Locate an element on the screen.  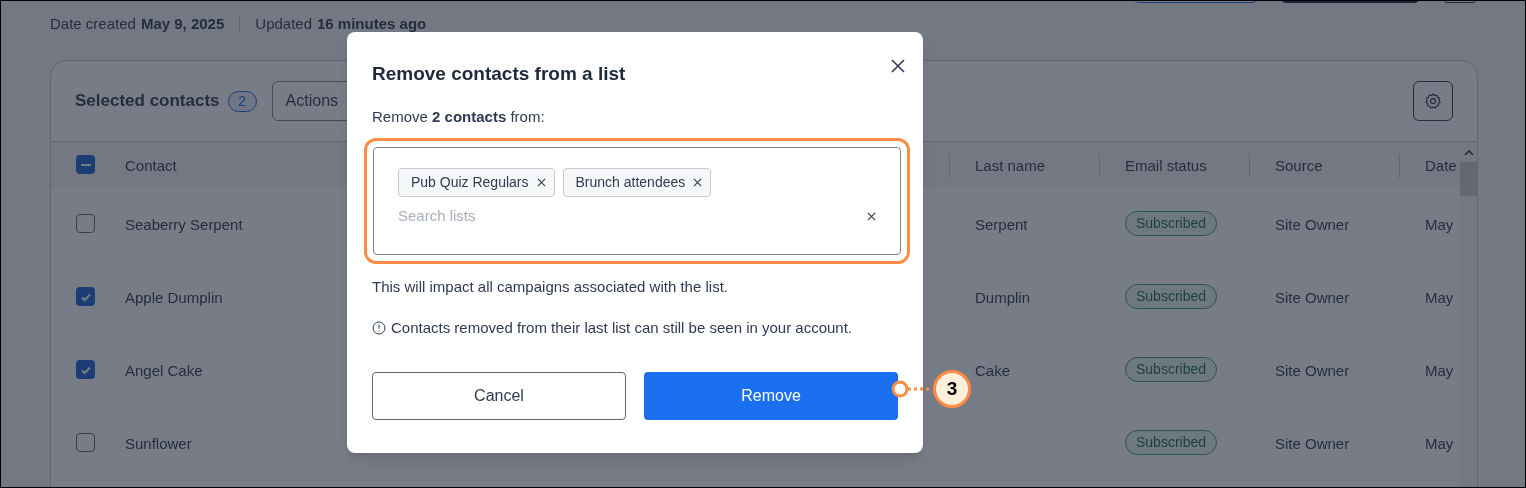
updated-label: Updated is located at coordinates (283, 24).